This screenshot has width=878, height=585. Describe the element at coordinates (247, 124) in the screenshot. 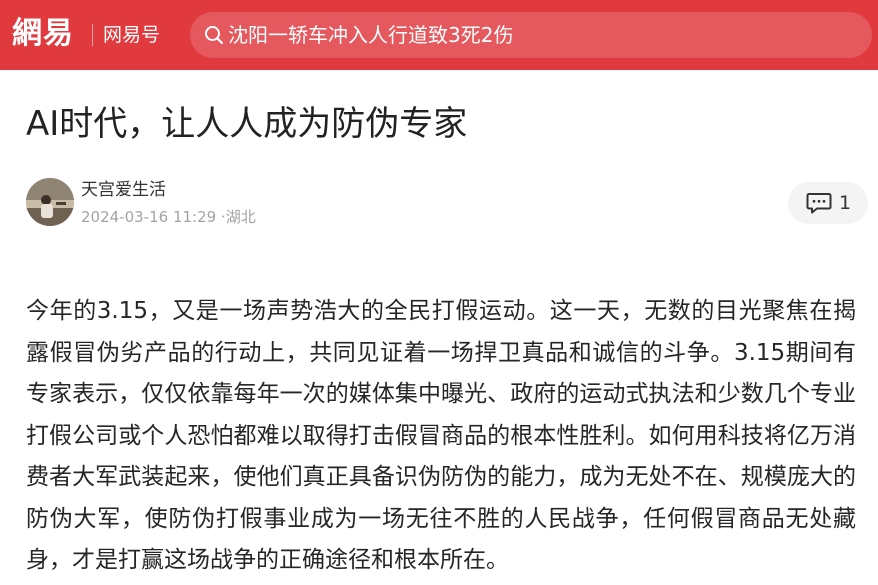

I see `article-title: AI时代，让人人成为防伪专家` at that location.